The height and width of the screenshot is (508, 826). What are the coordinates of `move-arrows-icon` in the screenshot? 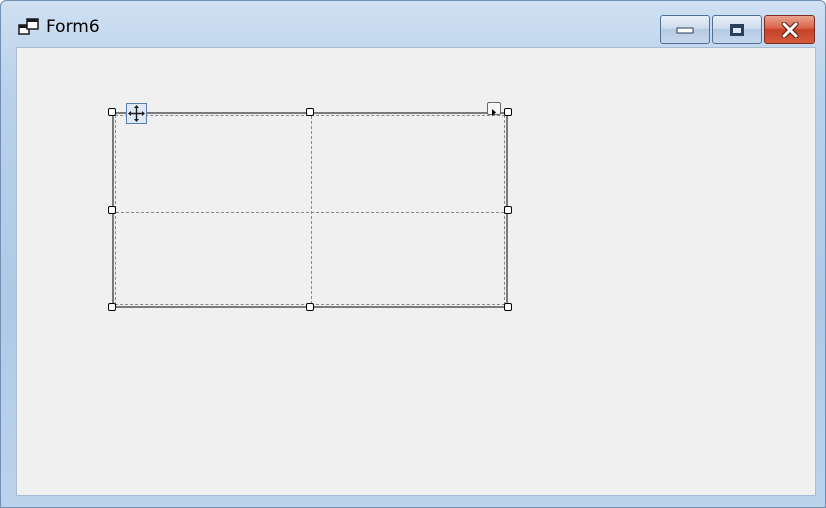 It's located at (136, 113).